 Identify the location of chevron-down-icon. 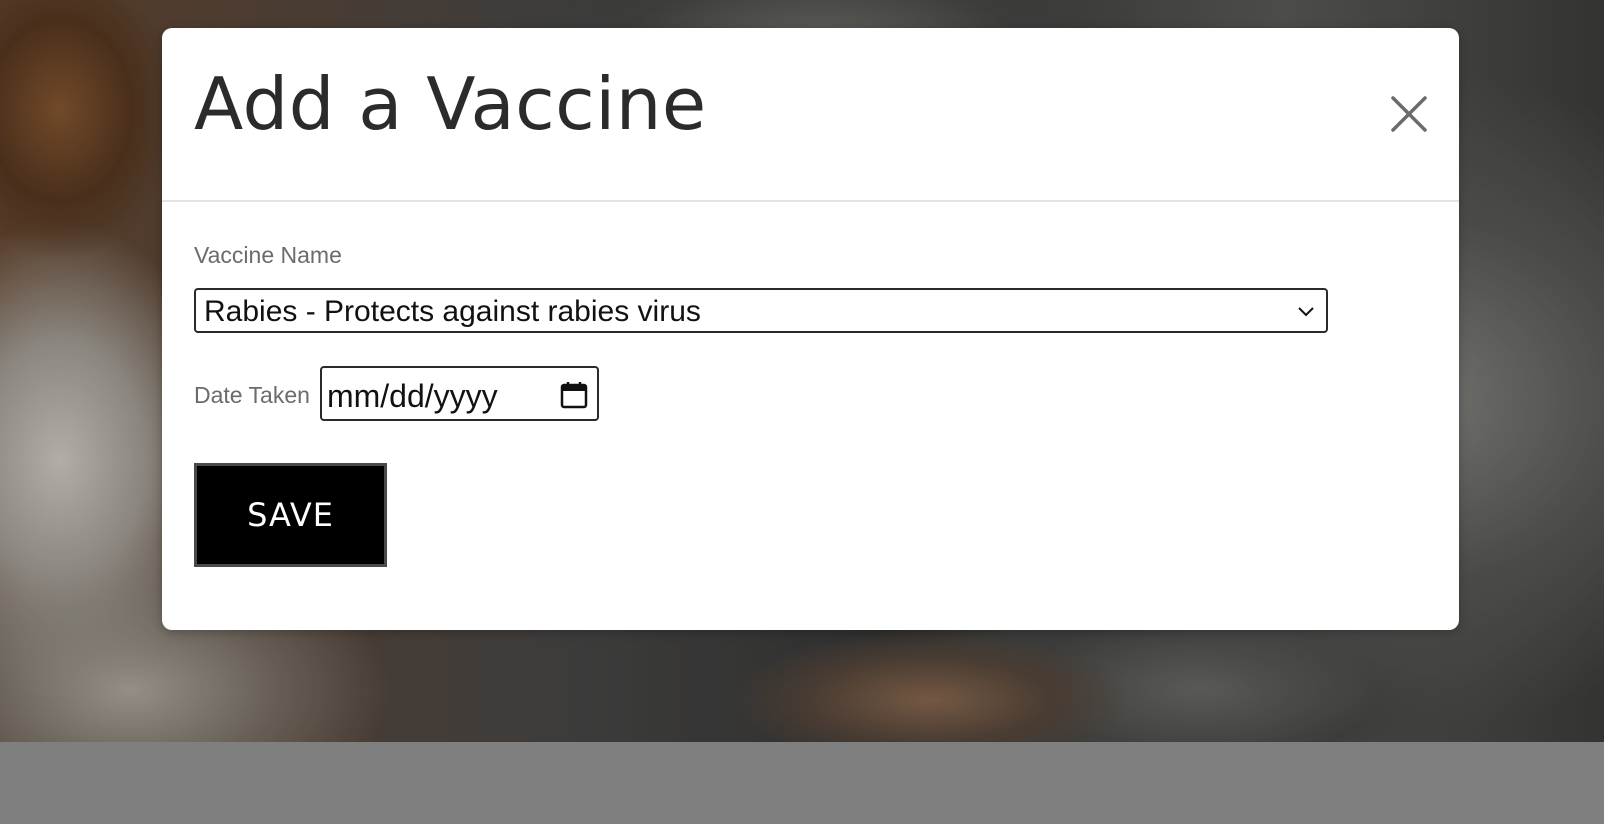
(1306, 312).